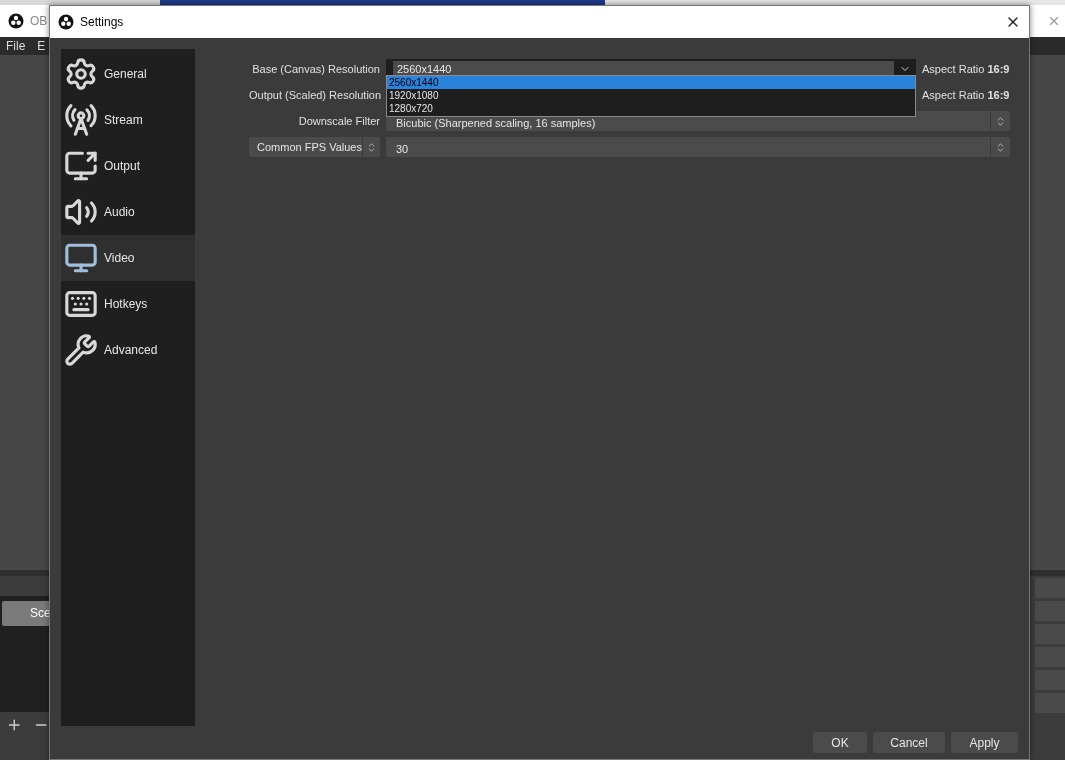 The image size is (1065, 760). What do you see at coordinates (39, 21) in the screenshot?
I see `window-title: OB` at bounding box center [39, 21].